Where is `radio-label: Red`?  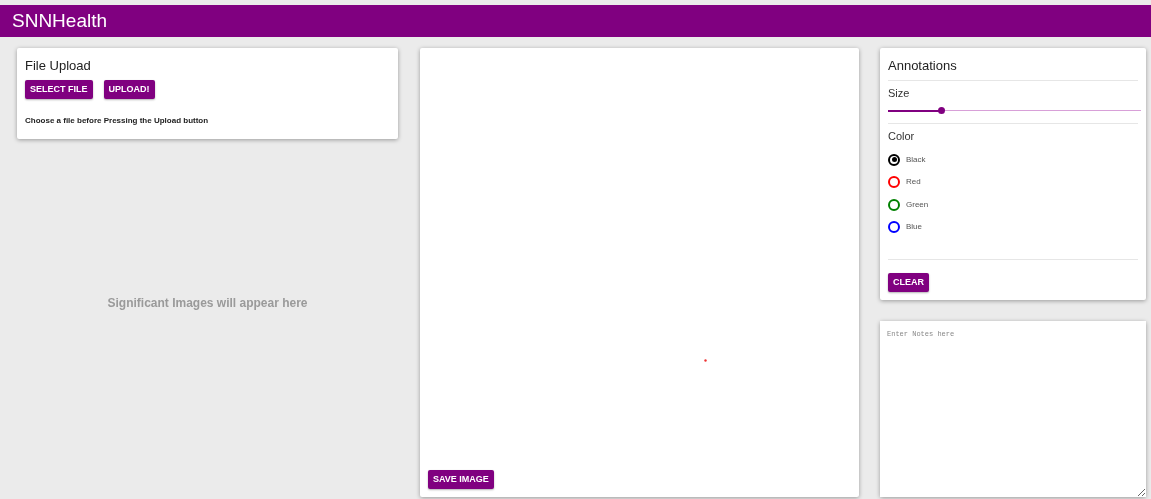
radio-label: Red is located at coordinates (913, 182).